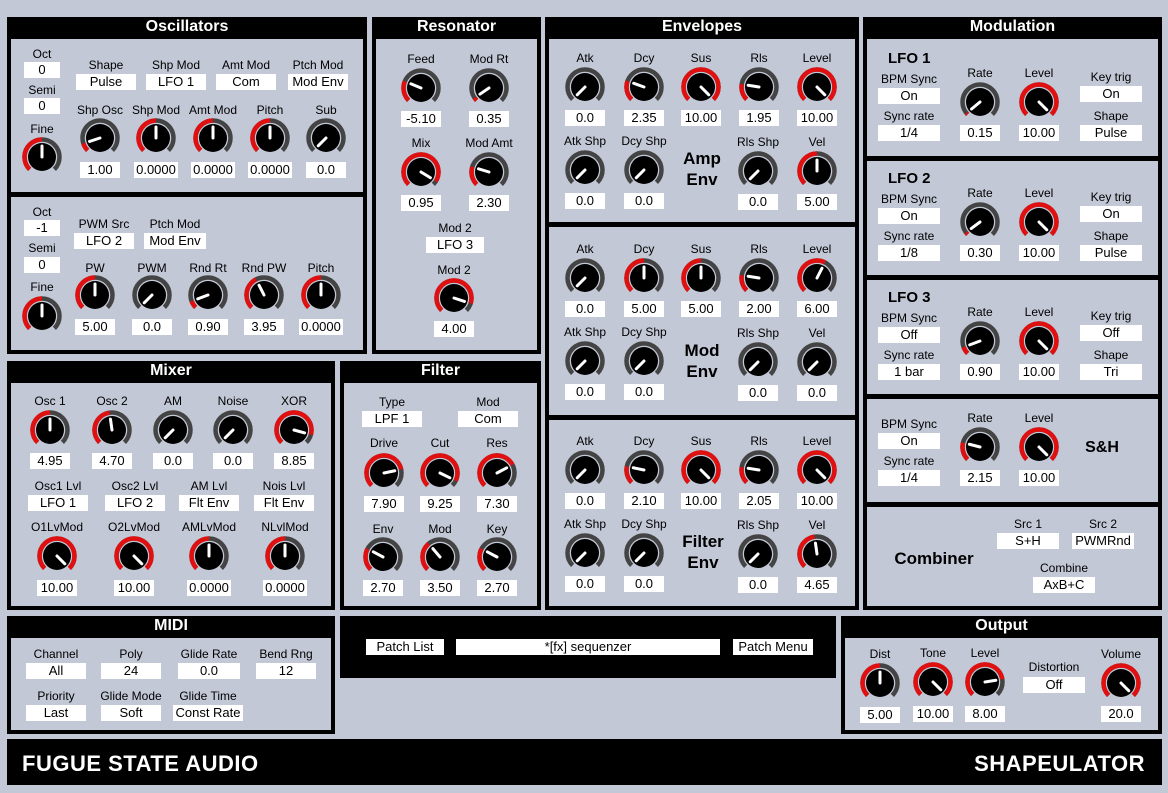 Image resolution: width=1168 pixels, height=793 pixels. What do you see at coordinates (909, 478) in the screenshot?
I see `sh-sync-select: 1/4` at bounding box center [909, 478].